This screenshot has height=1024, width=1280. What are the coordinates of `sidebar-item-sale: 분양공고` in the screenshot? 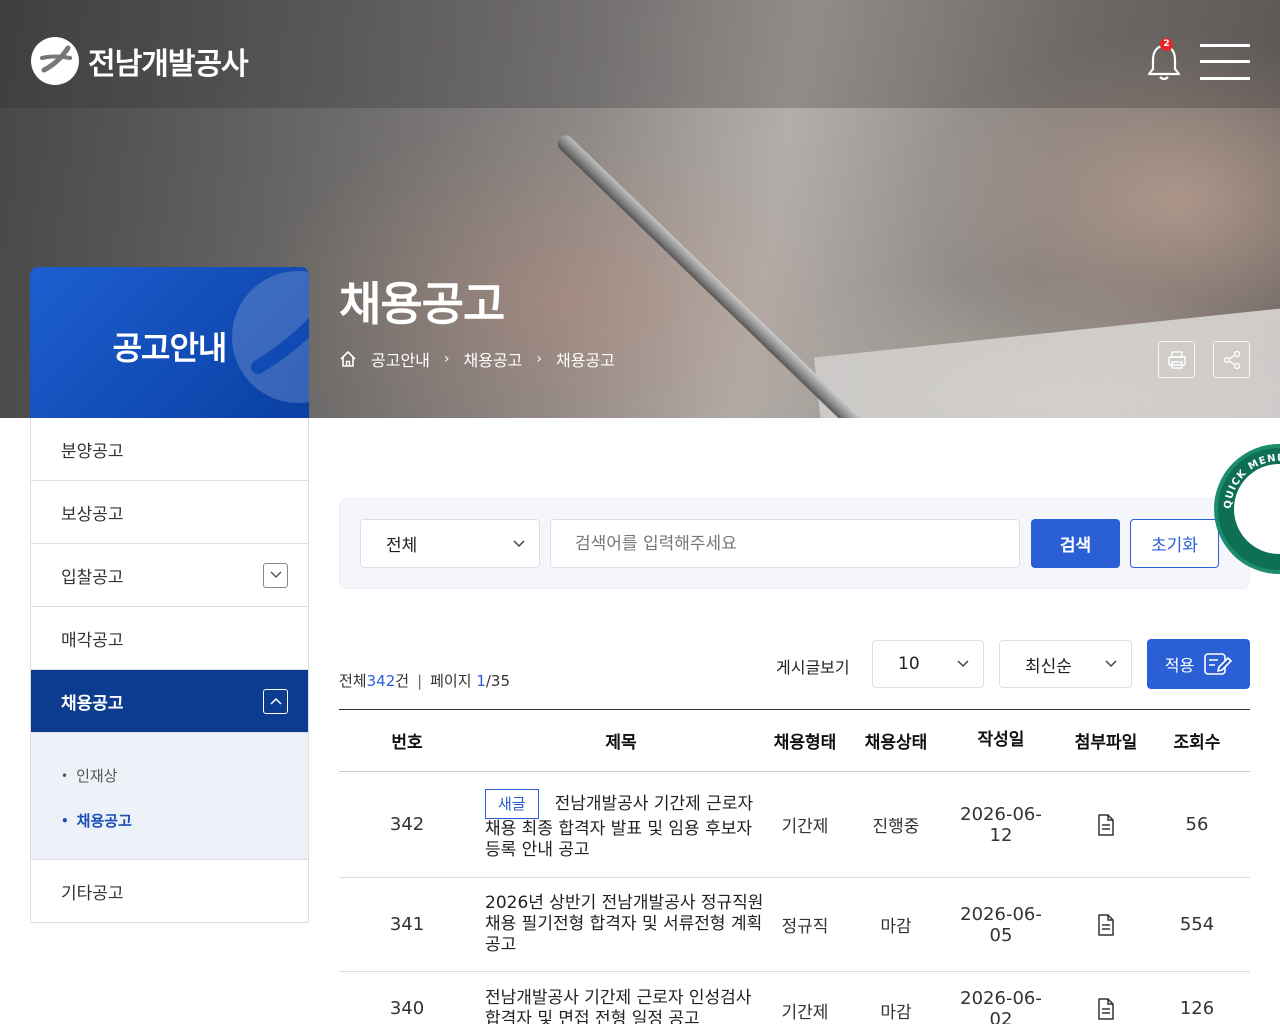 It's located at (169, 449).